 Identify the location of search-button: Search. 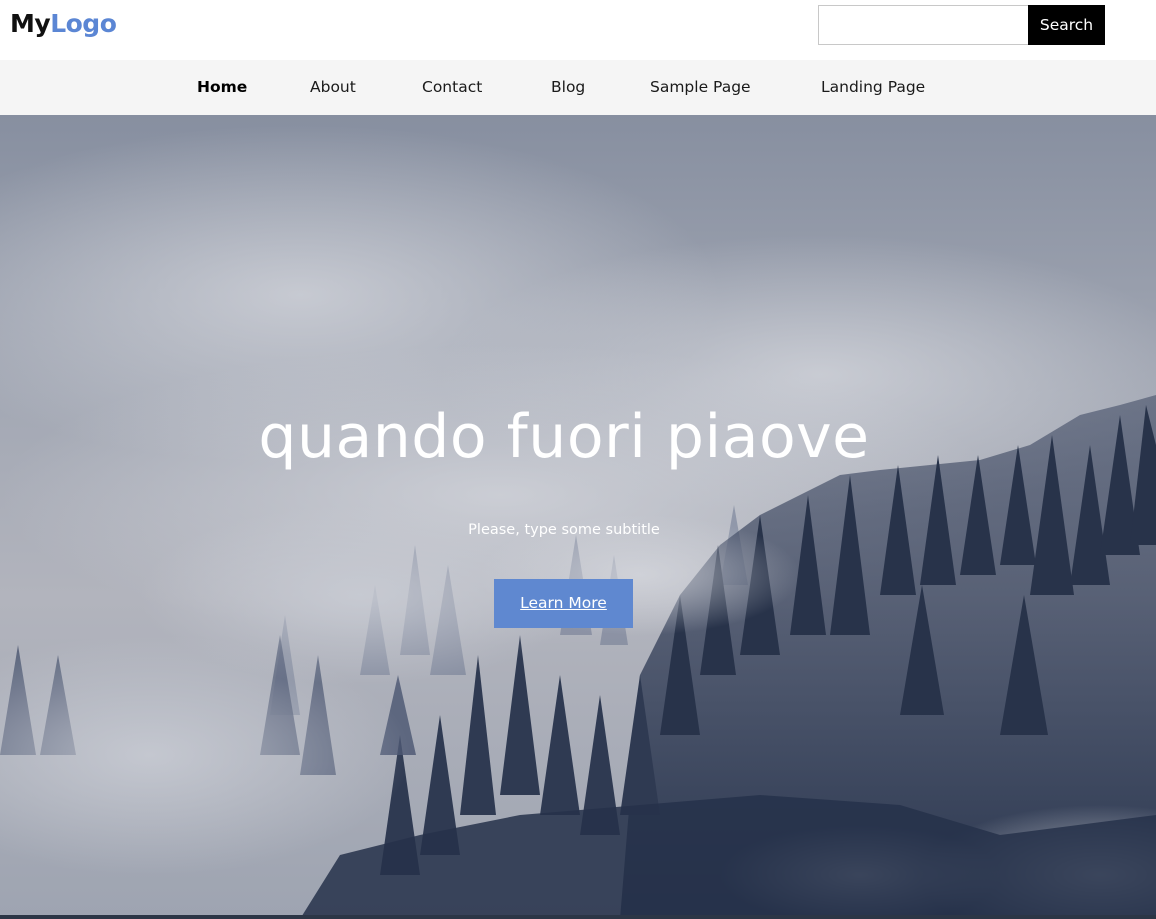
(1066, 25).